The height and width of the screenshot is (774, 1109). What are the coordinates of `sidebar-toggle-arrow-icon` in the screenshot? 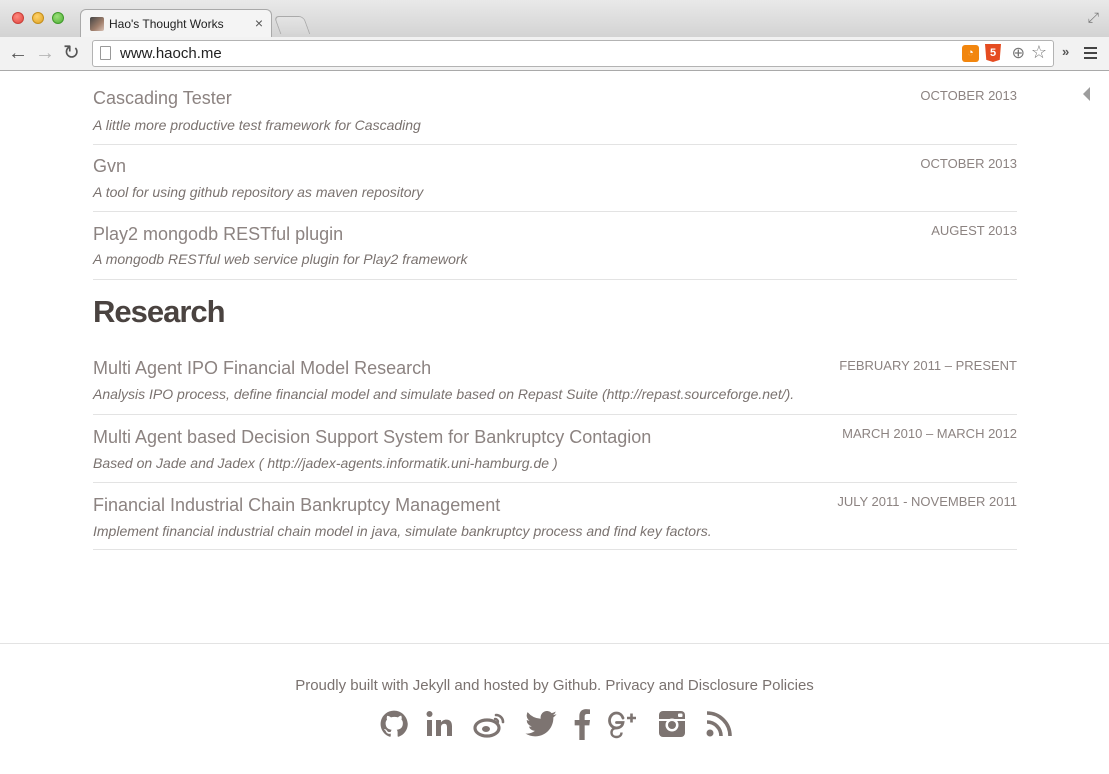 It's located at (1086, 94).